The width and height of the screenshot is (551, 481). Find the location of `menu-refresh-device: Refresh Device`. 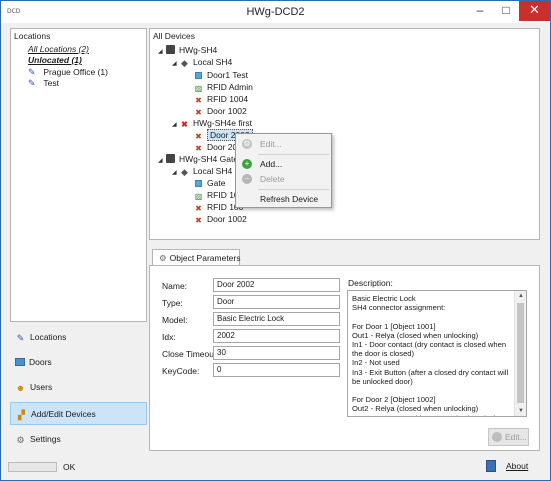

menu-refresh-device: Refresh Device is located at coordinates (283, 199).